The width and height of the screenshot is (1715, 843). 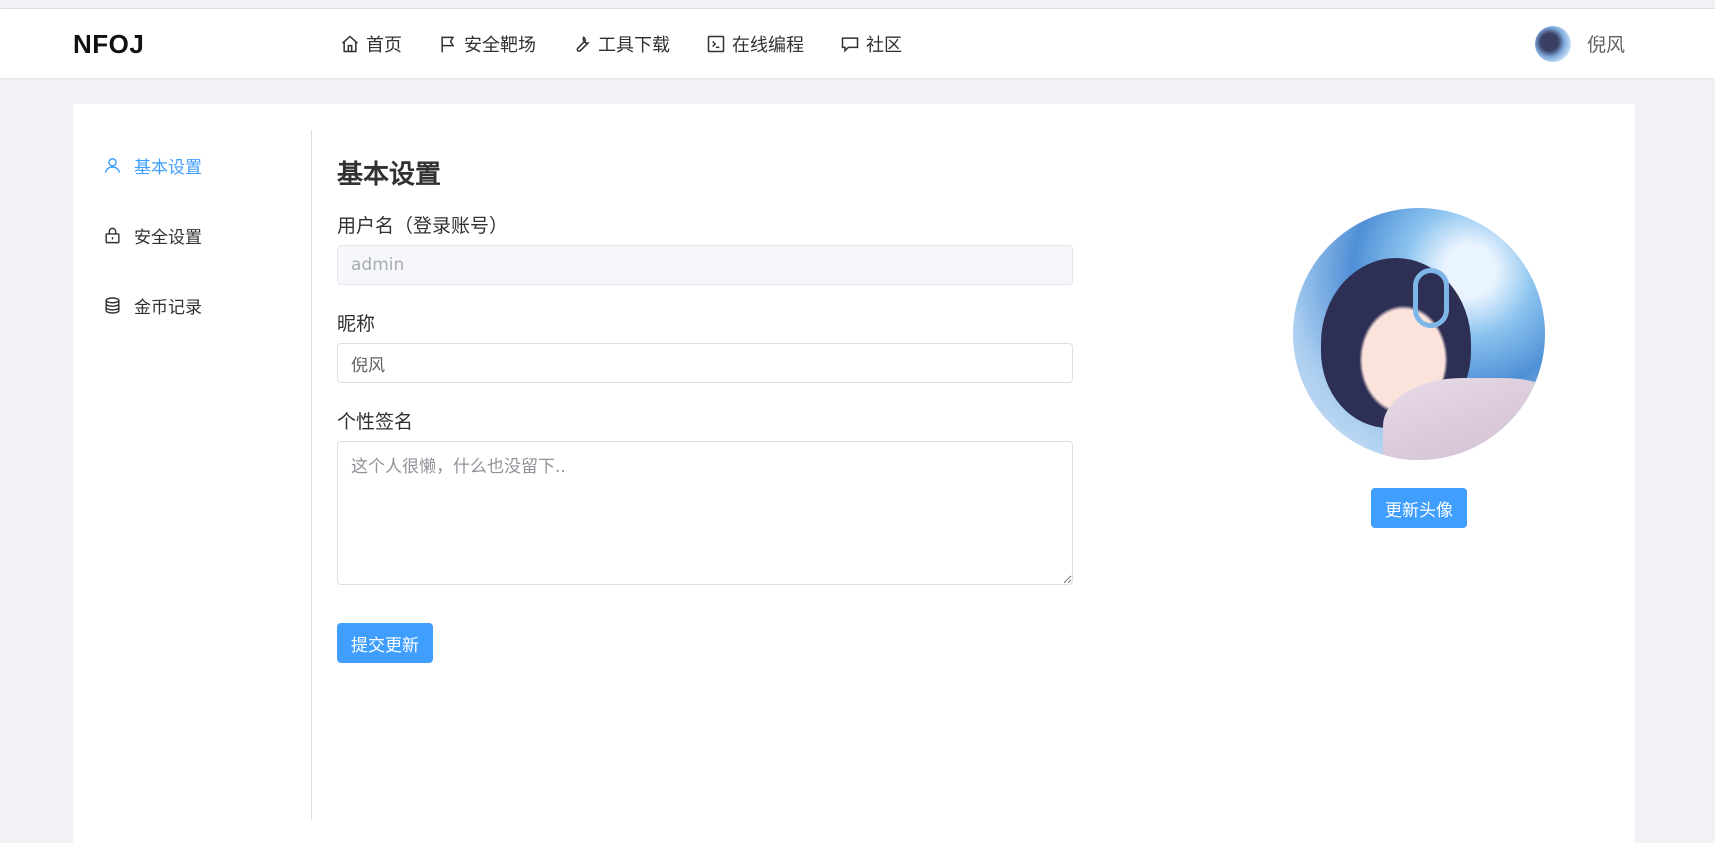 I want to click on submit-update-button: 提交更新, so click(x=385, y=643).